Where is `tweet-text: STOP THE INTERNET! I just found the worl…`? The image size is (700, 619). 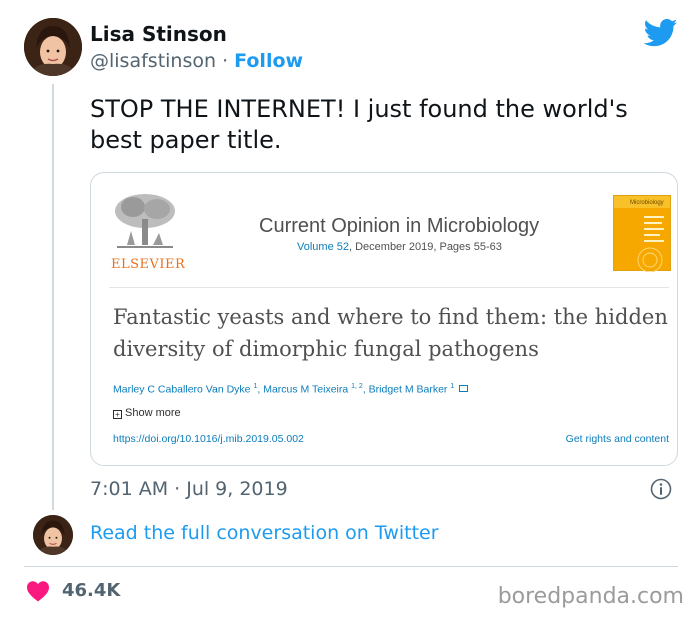 tweet-text: STOP THE INTERNET! I just found the worl… is located at coordinates (359, 124).